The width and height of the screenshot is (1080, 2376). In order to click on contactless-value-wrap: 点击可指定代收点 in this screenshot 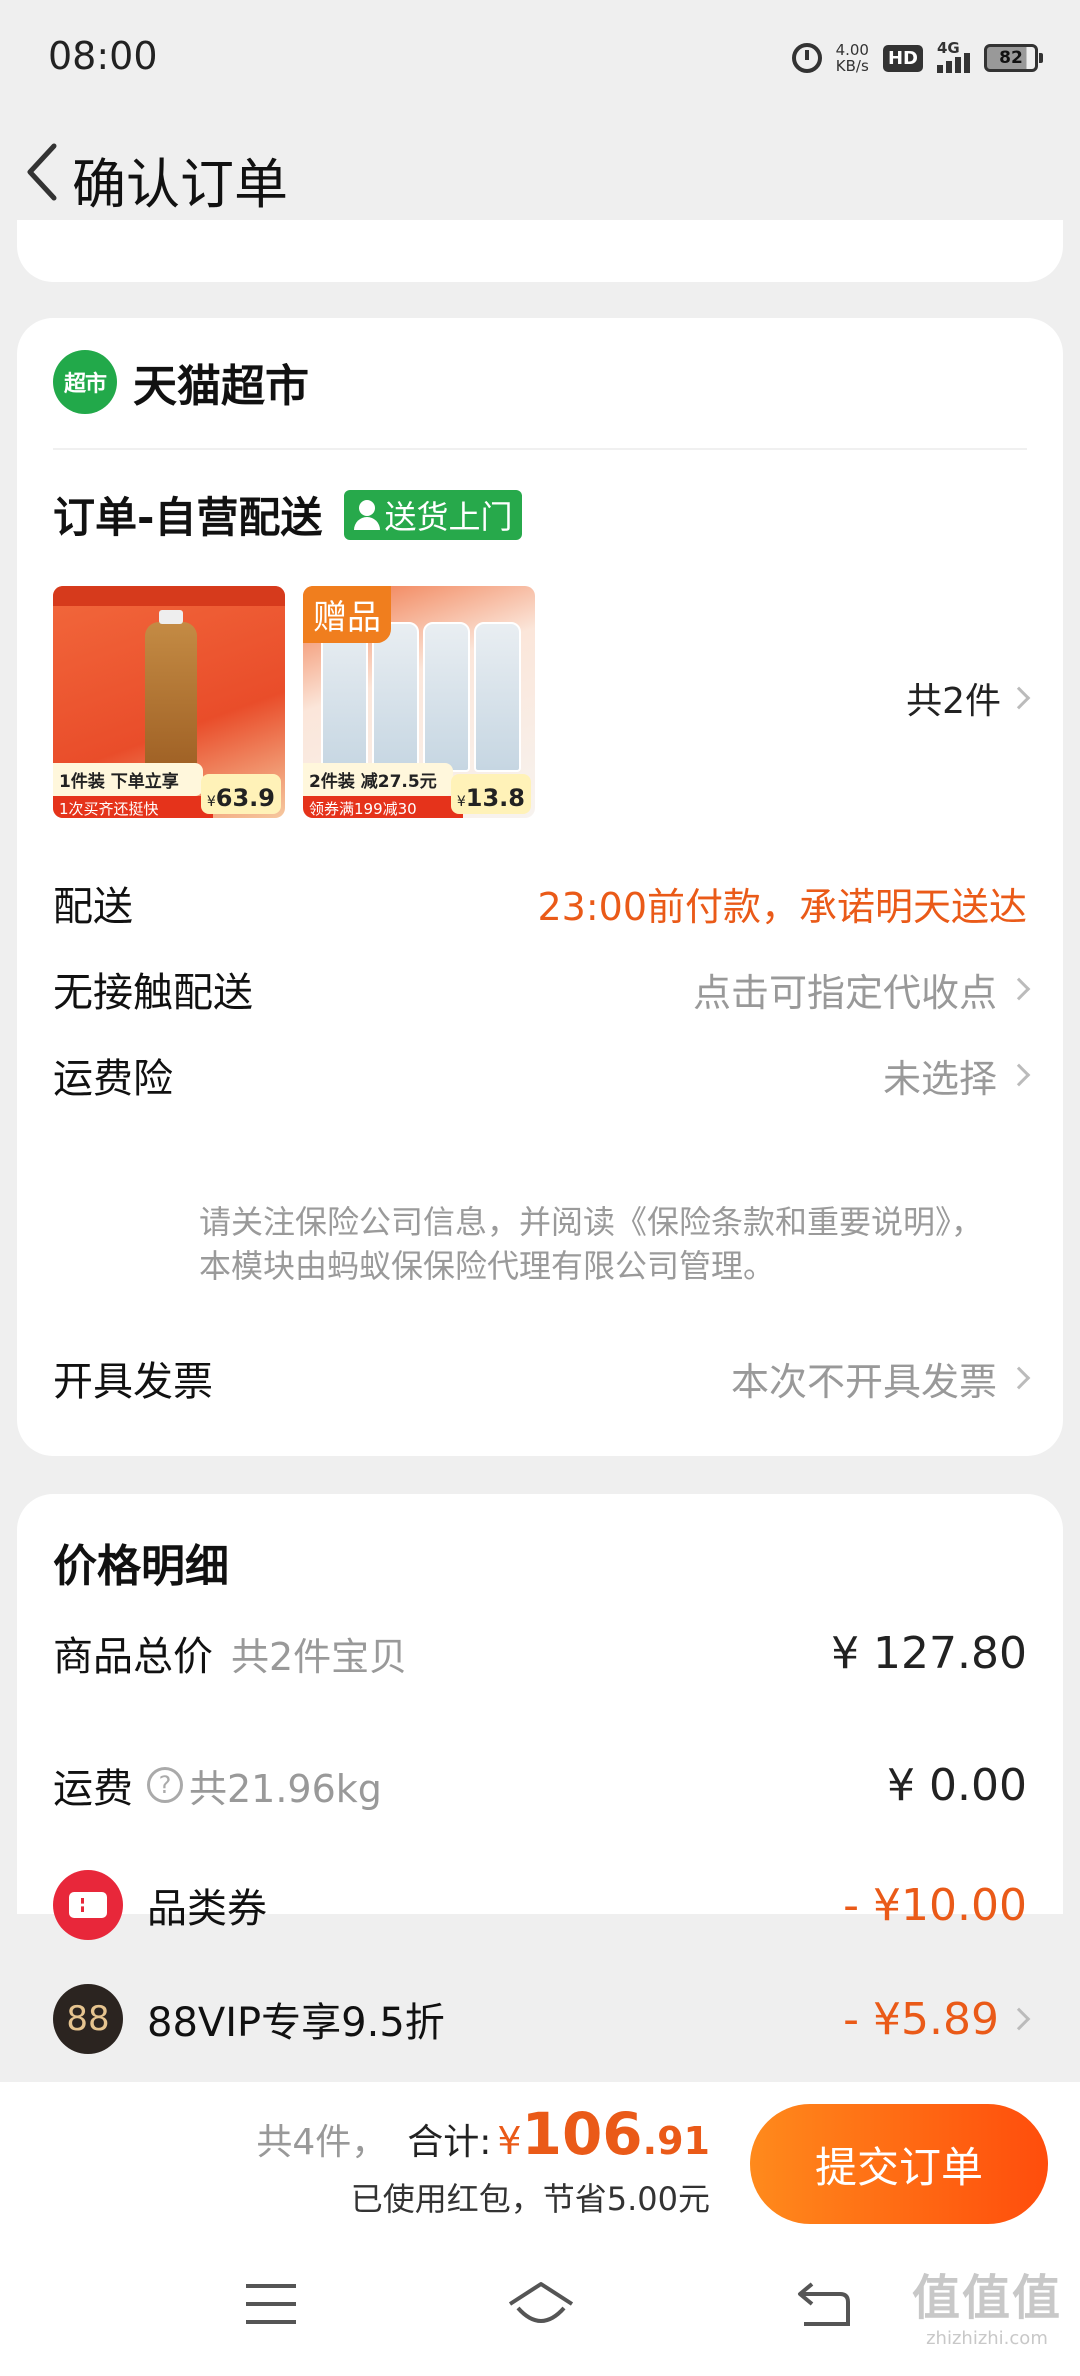, I will do `click(861, 989)`.